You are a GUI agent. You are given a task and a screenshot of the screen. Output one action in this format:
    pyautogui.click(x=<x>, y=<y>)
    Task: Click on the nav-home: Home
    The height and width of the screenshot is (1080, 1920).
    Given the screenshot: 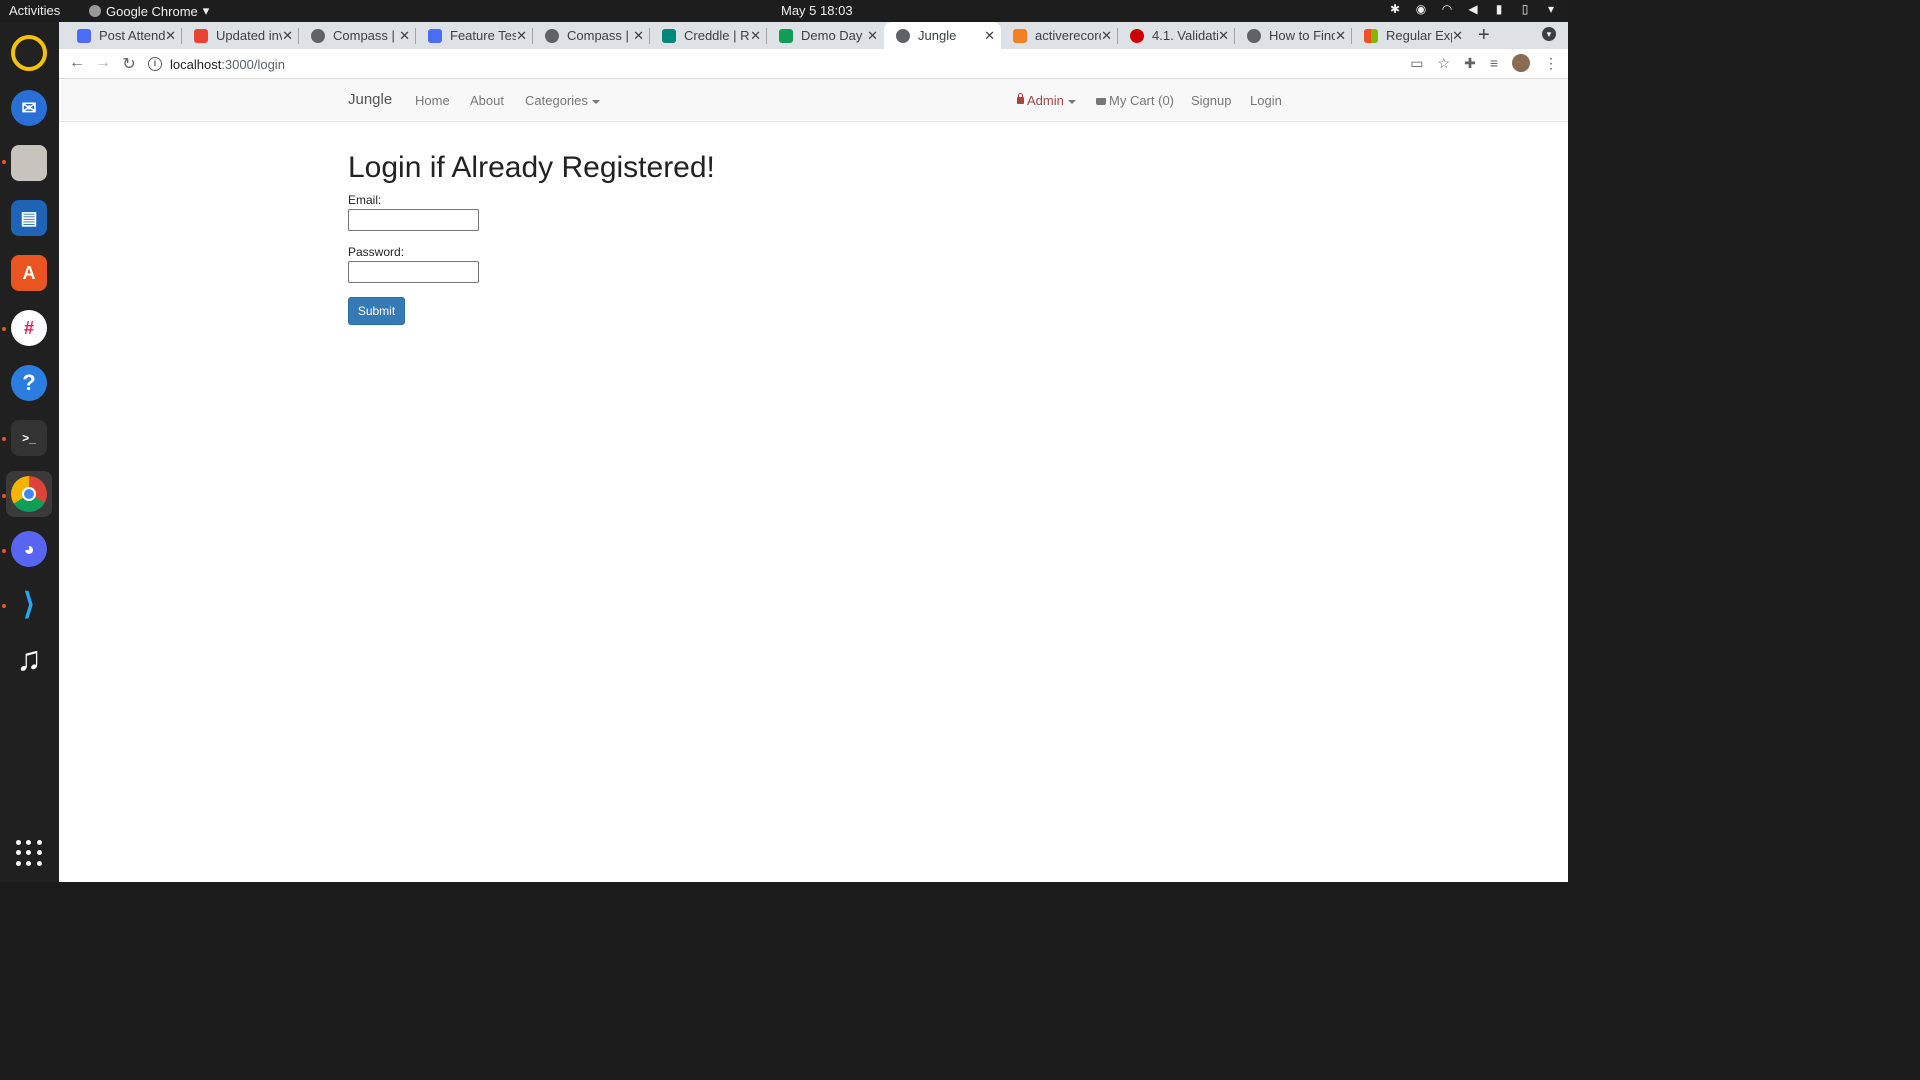 What is the action you would take?
    pyautogui.click(x=432, y=100)
    